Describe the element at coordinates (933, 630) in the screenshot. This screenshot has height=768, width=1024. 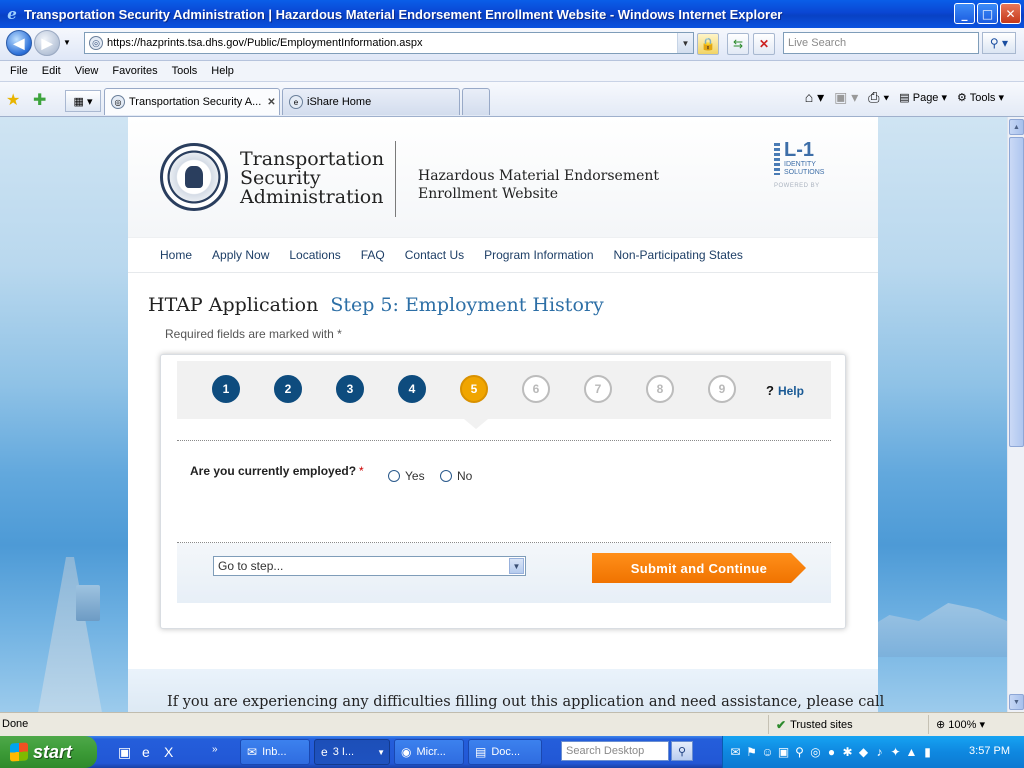
I see `background-hills-image` at that location.